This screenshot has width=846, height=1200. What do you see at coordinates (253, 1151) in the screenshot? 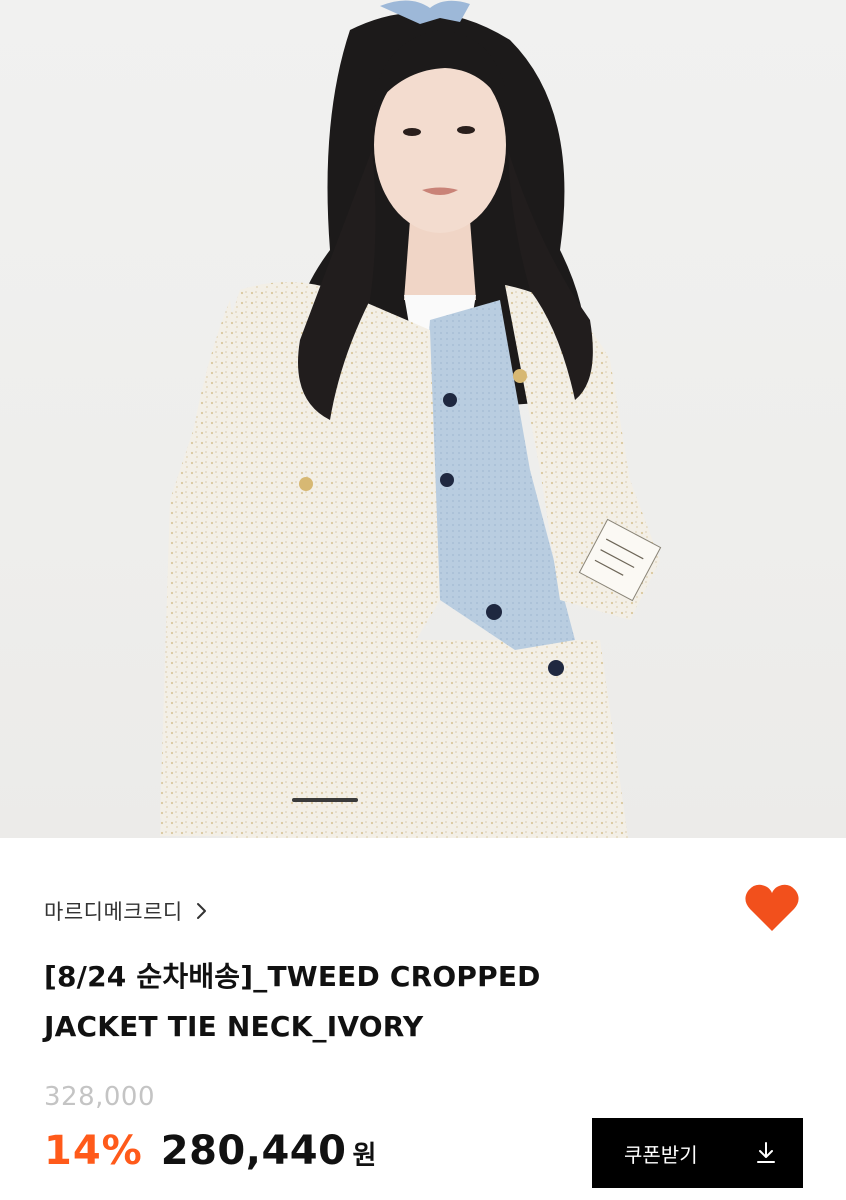
I see `sale-price: 280,440` at bounding box center [253, 1151].